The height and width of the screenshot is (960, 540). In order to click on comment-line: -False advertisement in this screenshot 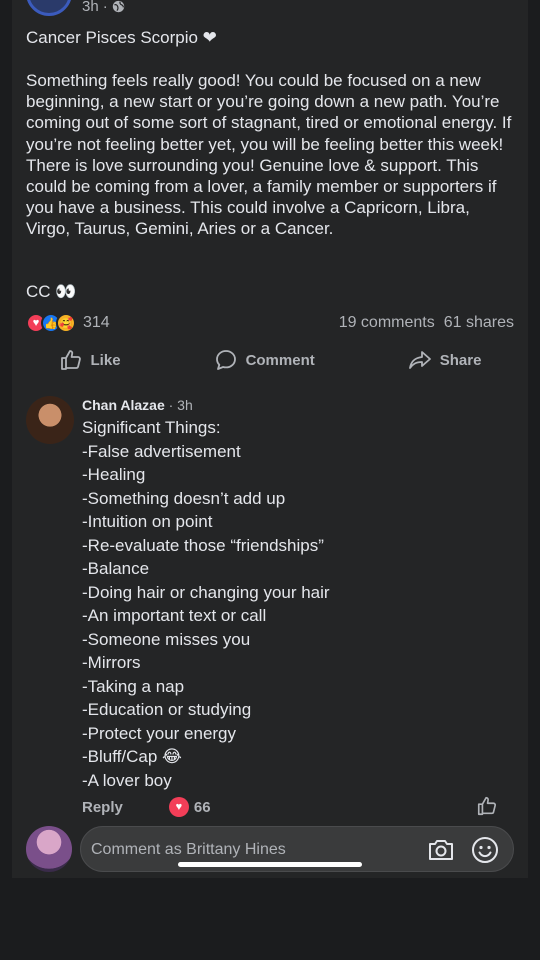, I will do `click(161, 451)`.